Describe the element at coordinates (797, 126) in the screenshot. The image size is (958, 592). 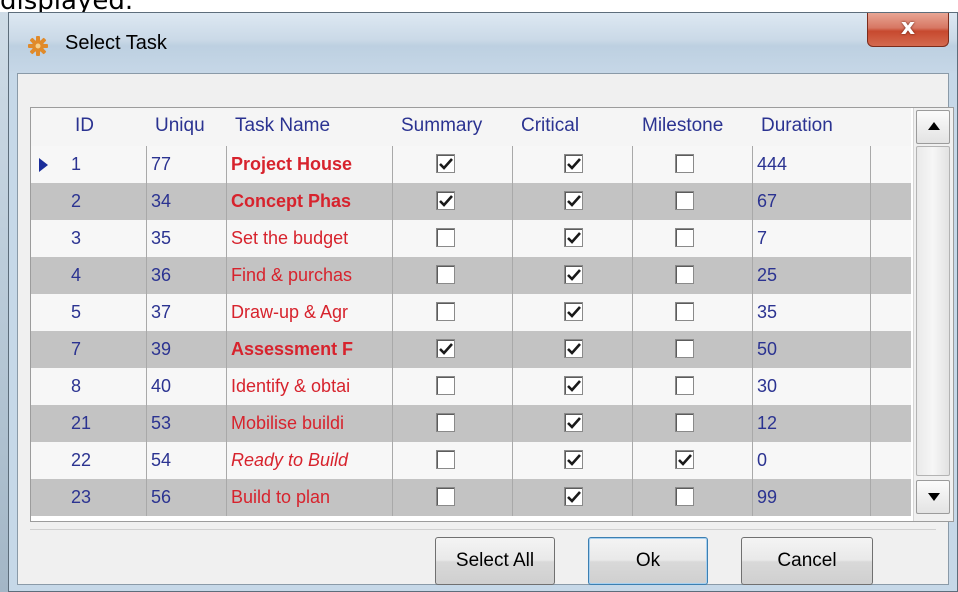
I see `column-header-duration: Duration` at that location.